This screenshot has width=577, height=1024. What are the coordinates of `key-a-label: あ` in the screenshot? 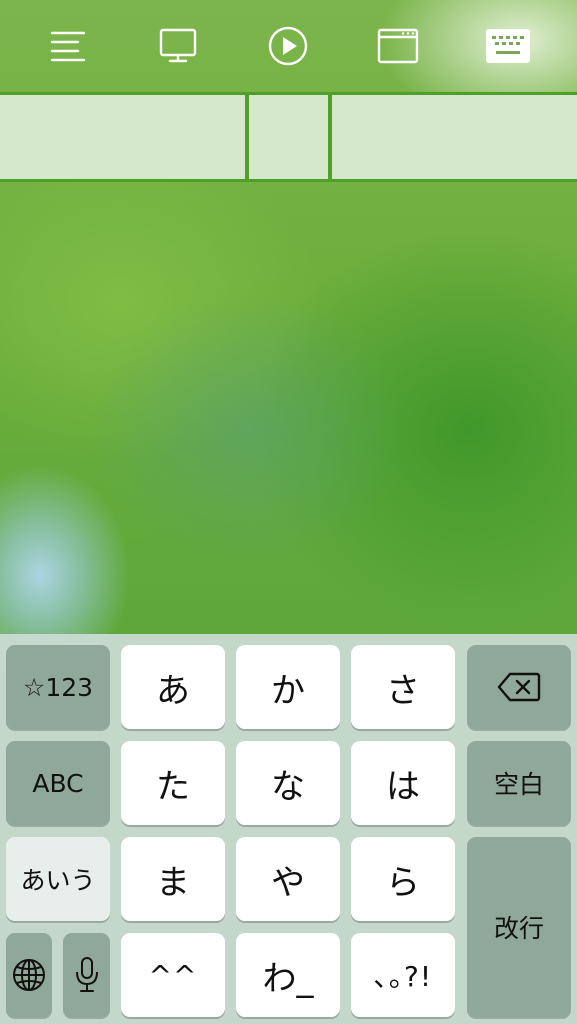 It's located at (173, 690).